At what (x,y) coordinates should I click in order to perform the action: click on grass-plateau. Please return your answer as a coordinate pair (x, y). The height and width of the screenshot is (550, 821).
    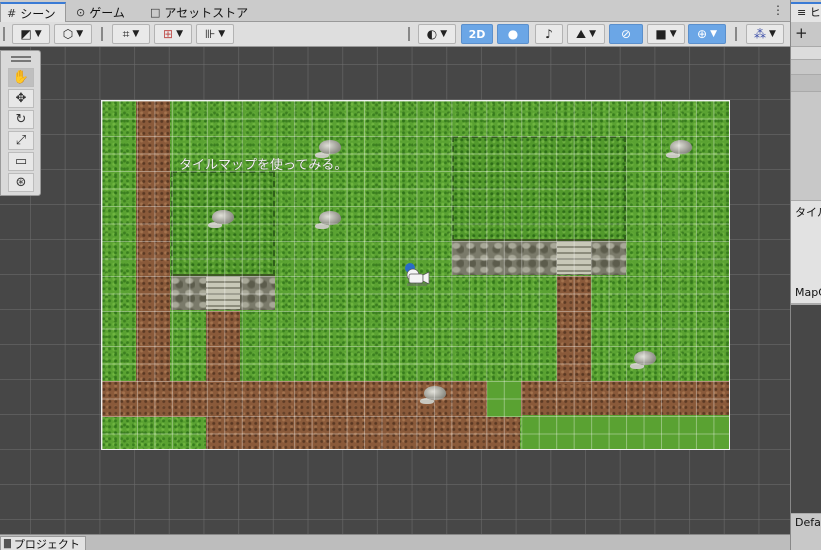
    Looking at the image, I should click on (539, 188).